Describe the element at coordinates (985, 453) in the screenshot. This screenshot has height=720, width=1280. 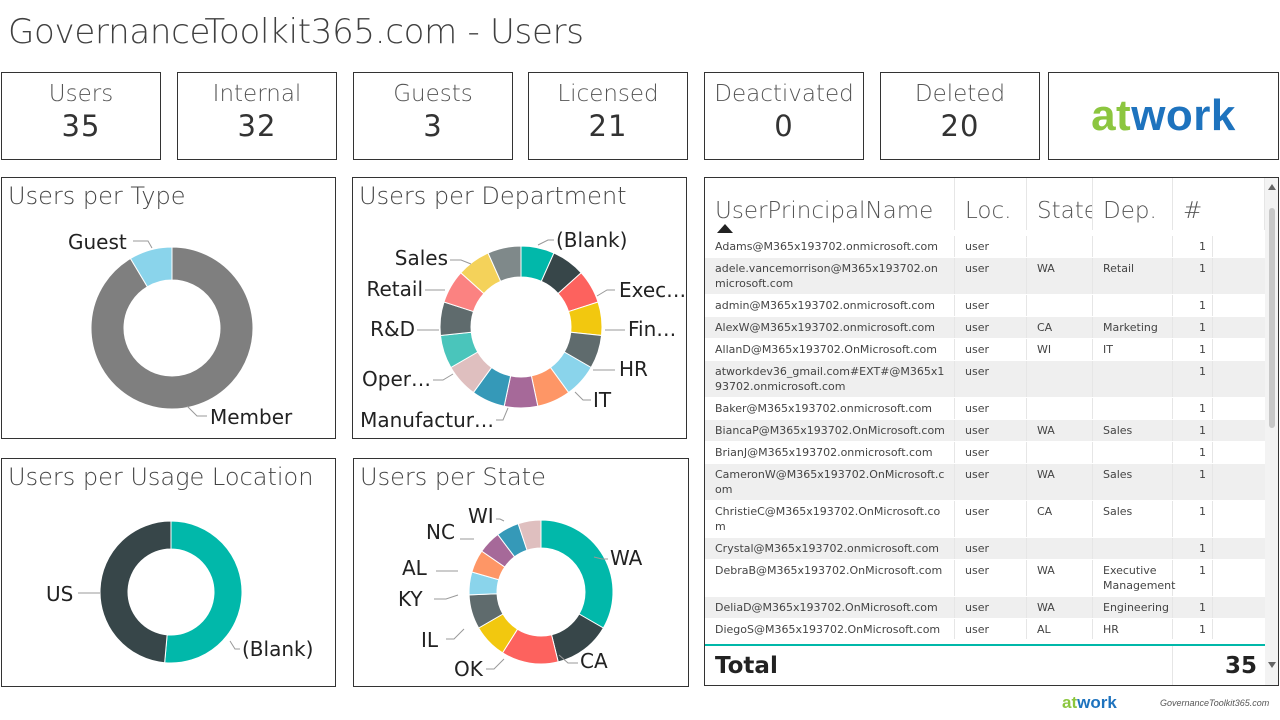
I see `table-row: BrianJ@M365x193702.onmicrosoft.com user 1` at that location.